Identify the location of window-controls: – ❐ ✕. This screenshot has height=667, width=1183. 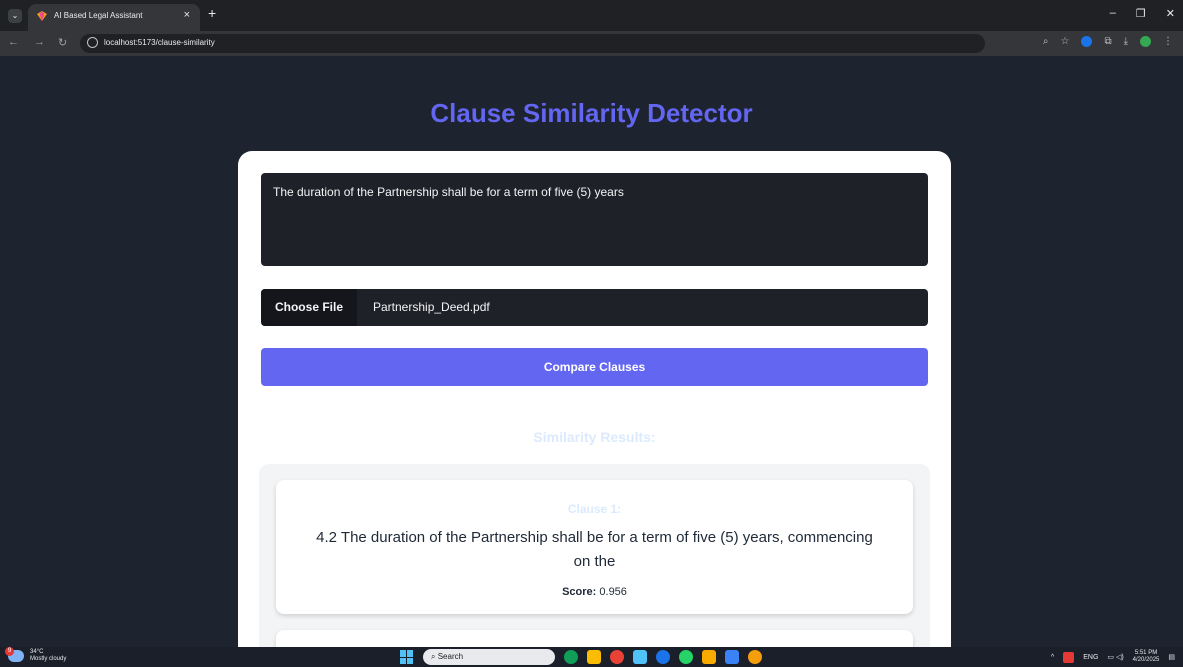
(1142, 13).